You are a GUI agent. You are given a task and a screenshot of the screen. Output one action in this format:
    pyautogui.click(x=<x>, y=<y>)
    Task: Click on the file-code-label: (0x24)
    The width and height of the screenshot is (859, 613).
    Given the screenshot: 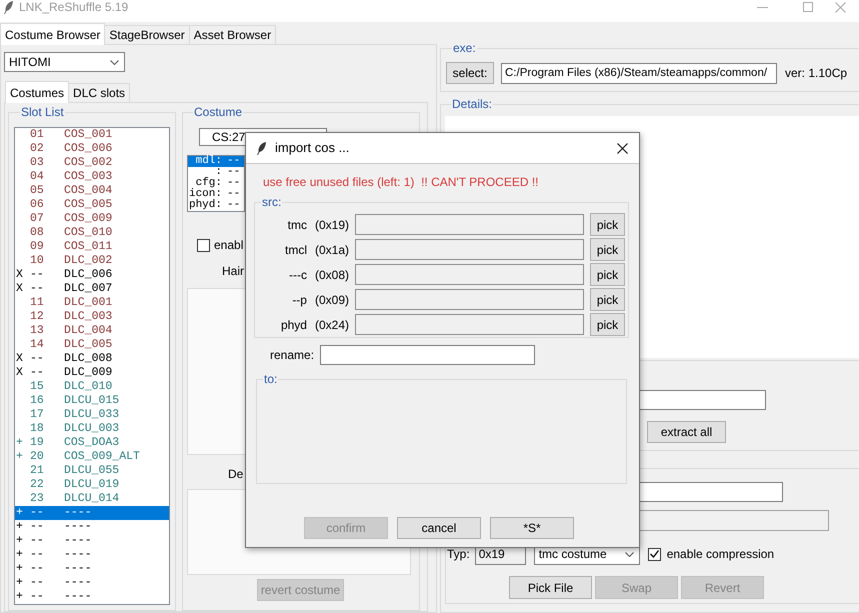 What is the action you would take?
    pyautogui.click(x=331, y=325)
    